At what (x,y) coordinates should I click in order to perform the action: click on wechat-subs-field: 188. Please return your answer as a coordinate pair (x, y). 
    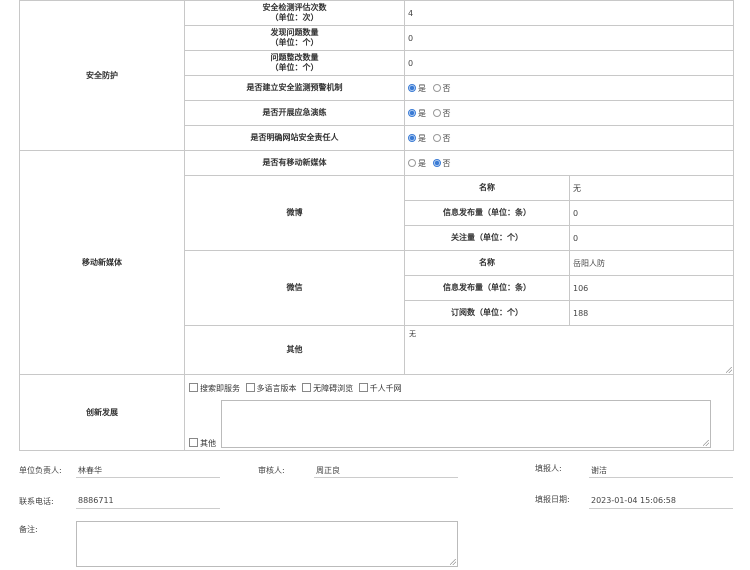
    Looking at the image, I should click on (651, 313).